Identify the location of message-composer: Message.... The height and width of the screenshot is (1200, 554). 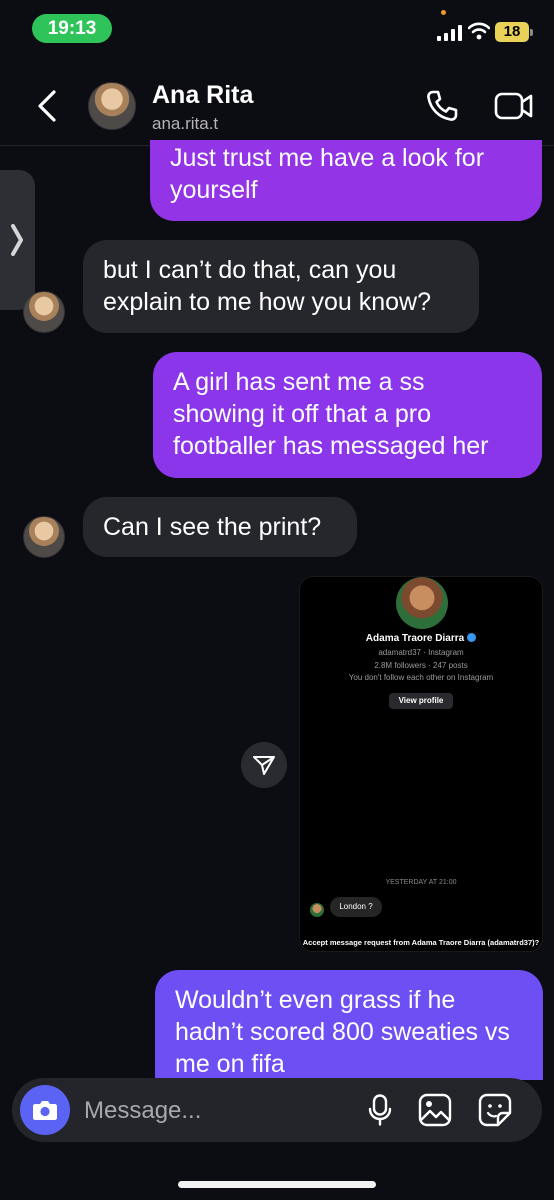
(277, 1110).